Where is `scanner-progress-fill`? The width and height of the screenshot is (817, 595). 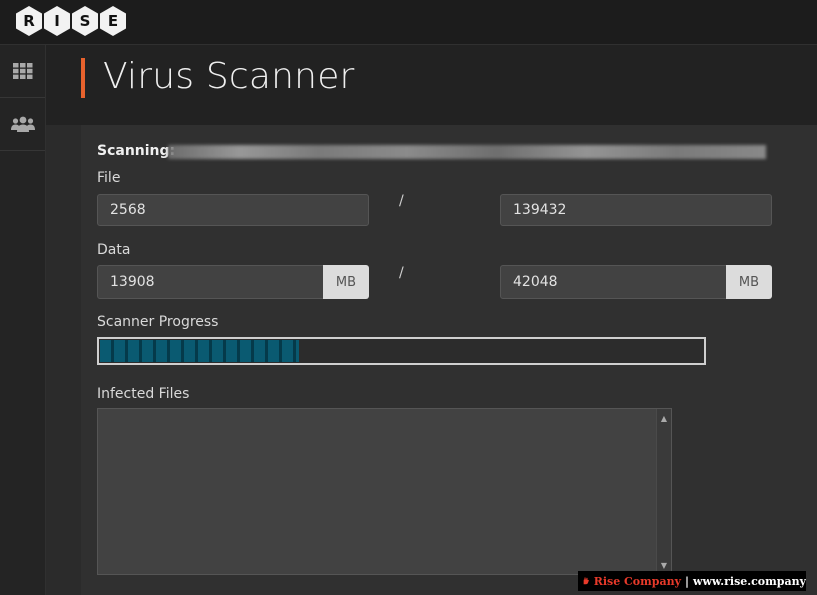
scanner-progress-fill is located at coordinates (199, 351).